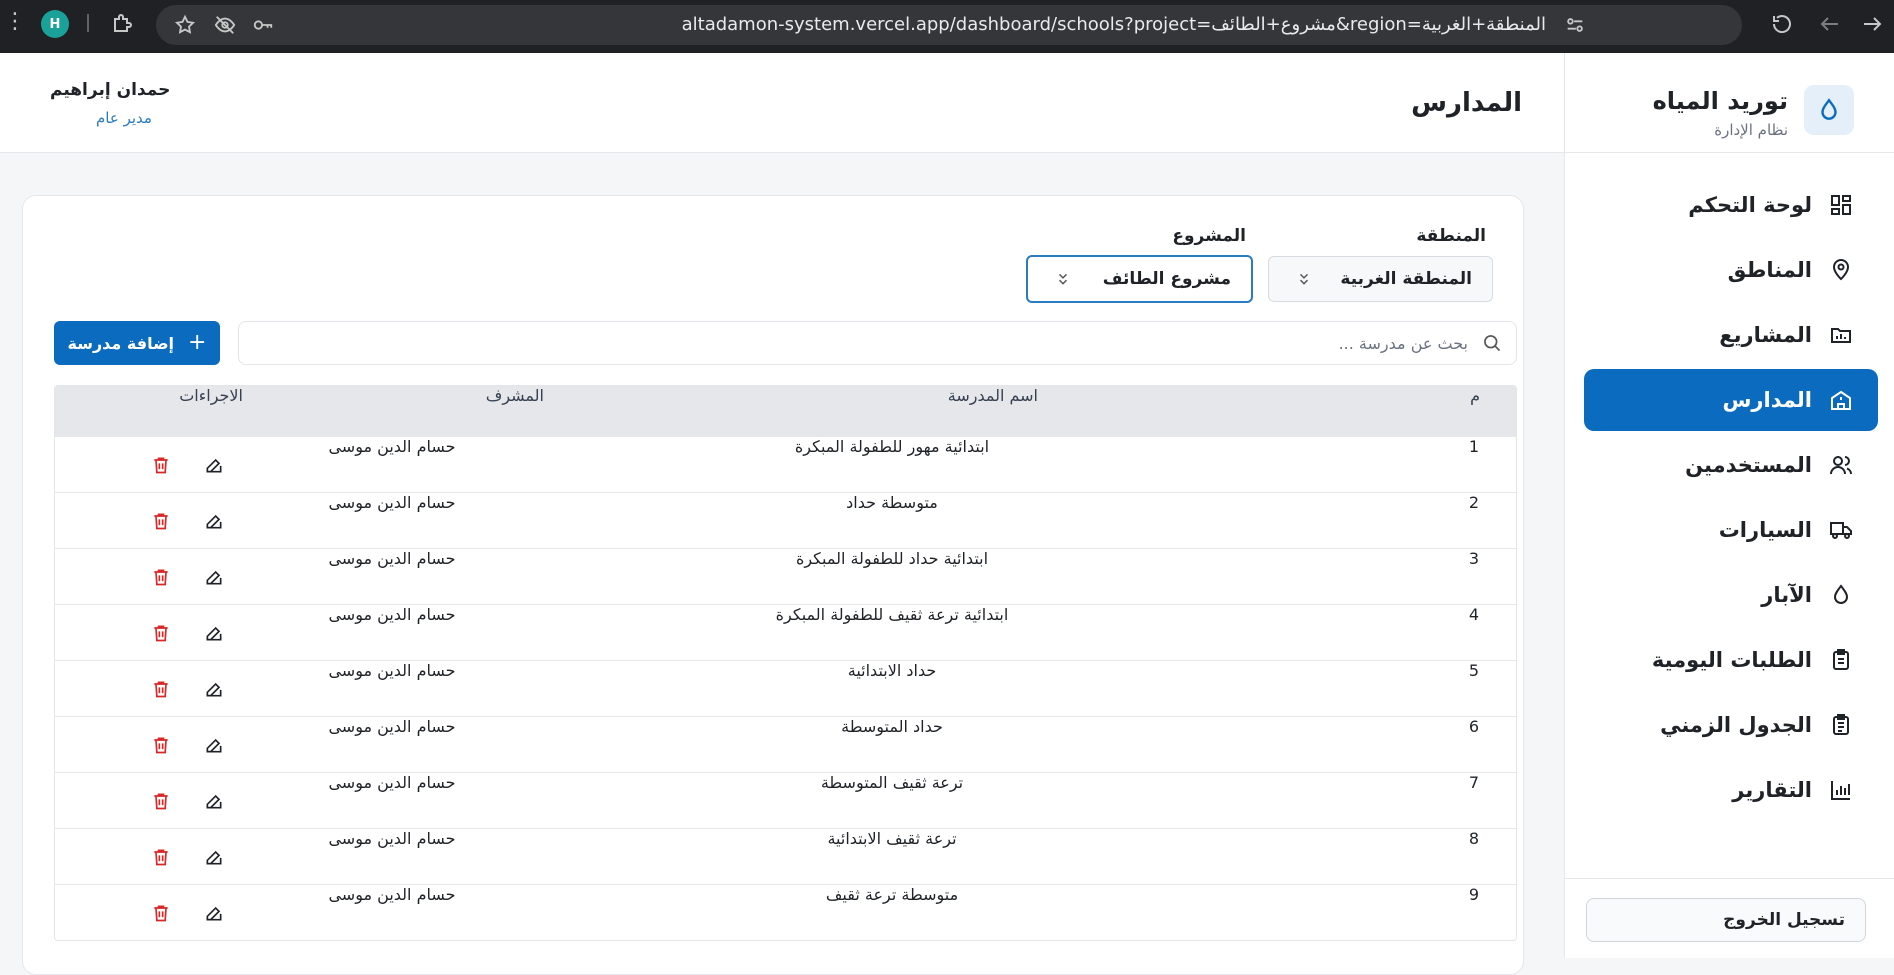 This screenshot has height=975, width=1894. Describe the element at coordinates (1872, 24) in the screenshot. I see `forward-arrow-icon` at that location.